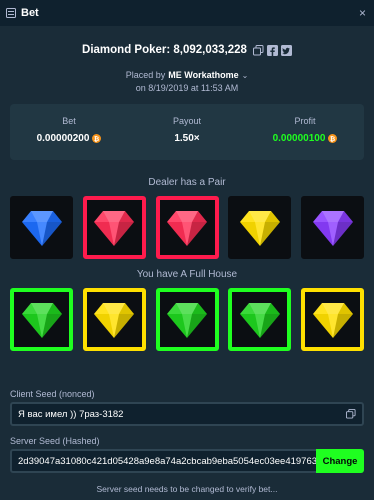  I want to click on server-seed-label: Server Seed (Hashed), so click(55, 441).